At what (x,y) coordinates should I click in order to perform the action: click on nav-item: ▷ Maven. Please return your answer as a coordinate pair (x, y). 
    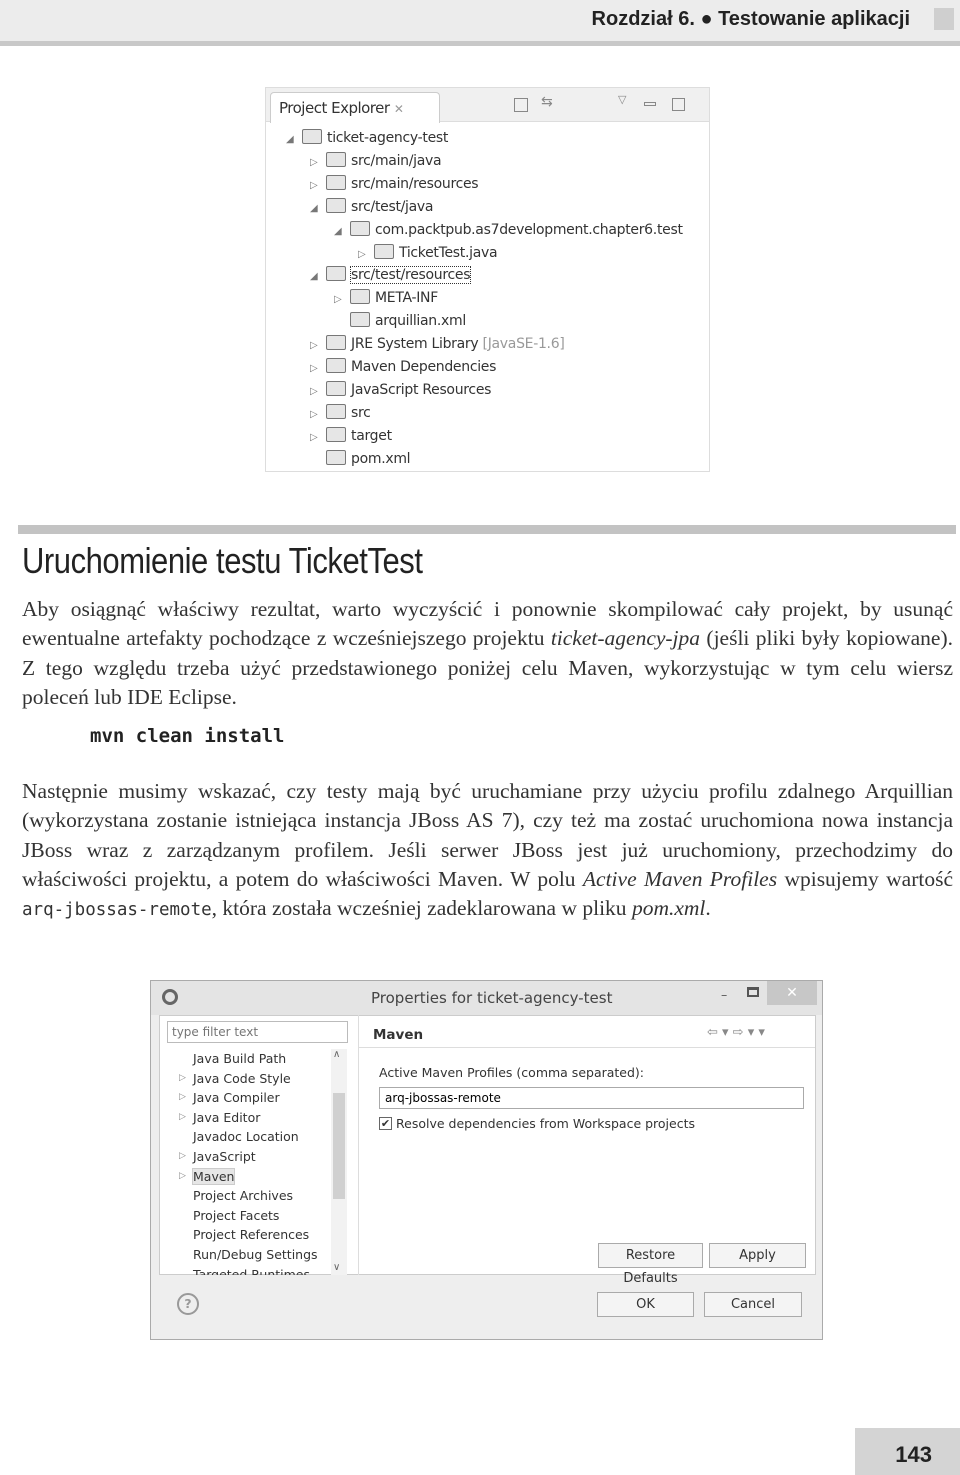
    Looking at the image, I should click on (207, 1176).